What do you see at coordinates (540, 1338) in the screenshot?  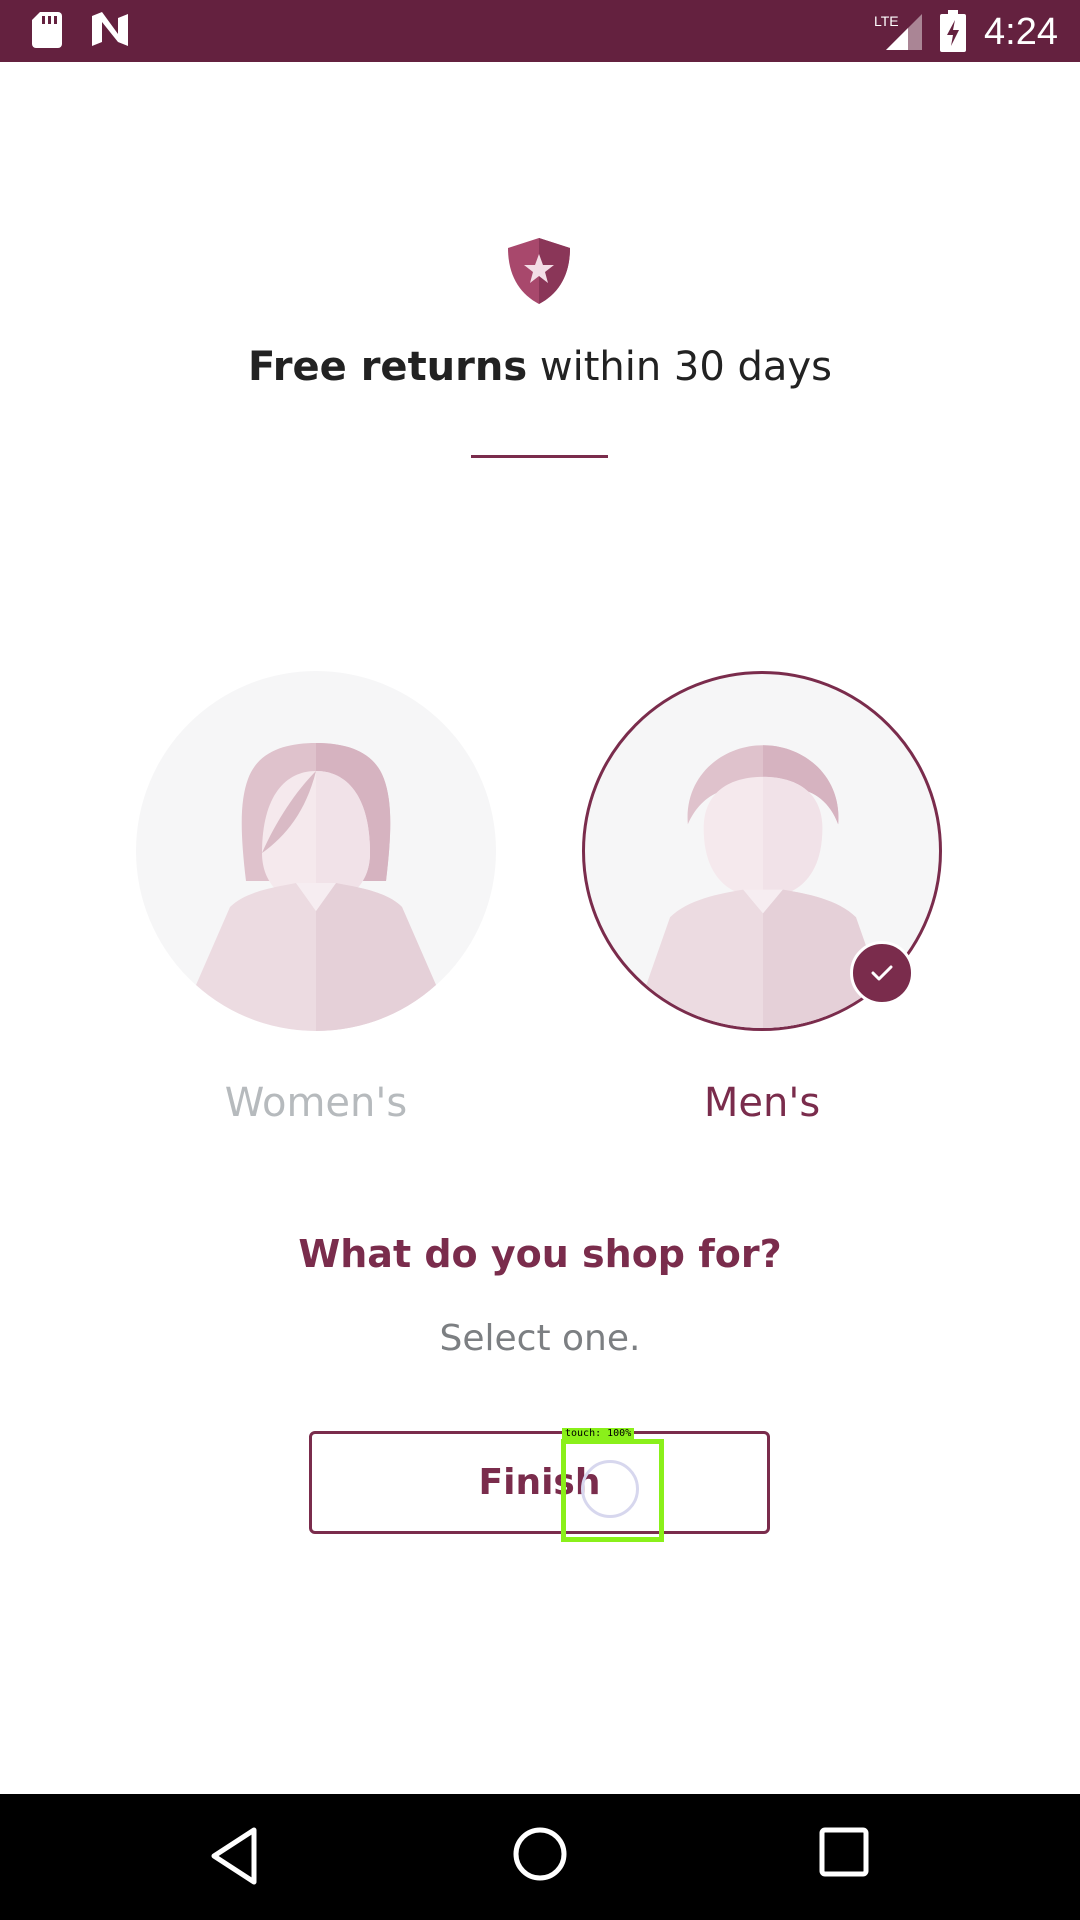 I see `question-hint: Select one.` at bounding box center [540, 1338].